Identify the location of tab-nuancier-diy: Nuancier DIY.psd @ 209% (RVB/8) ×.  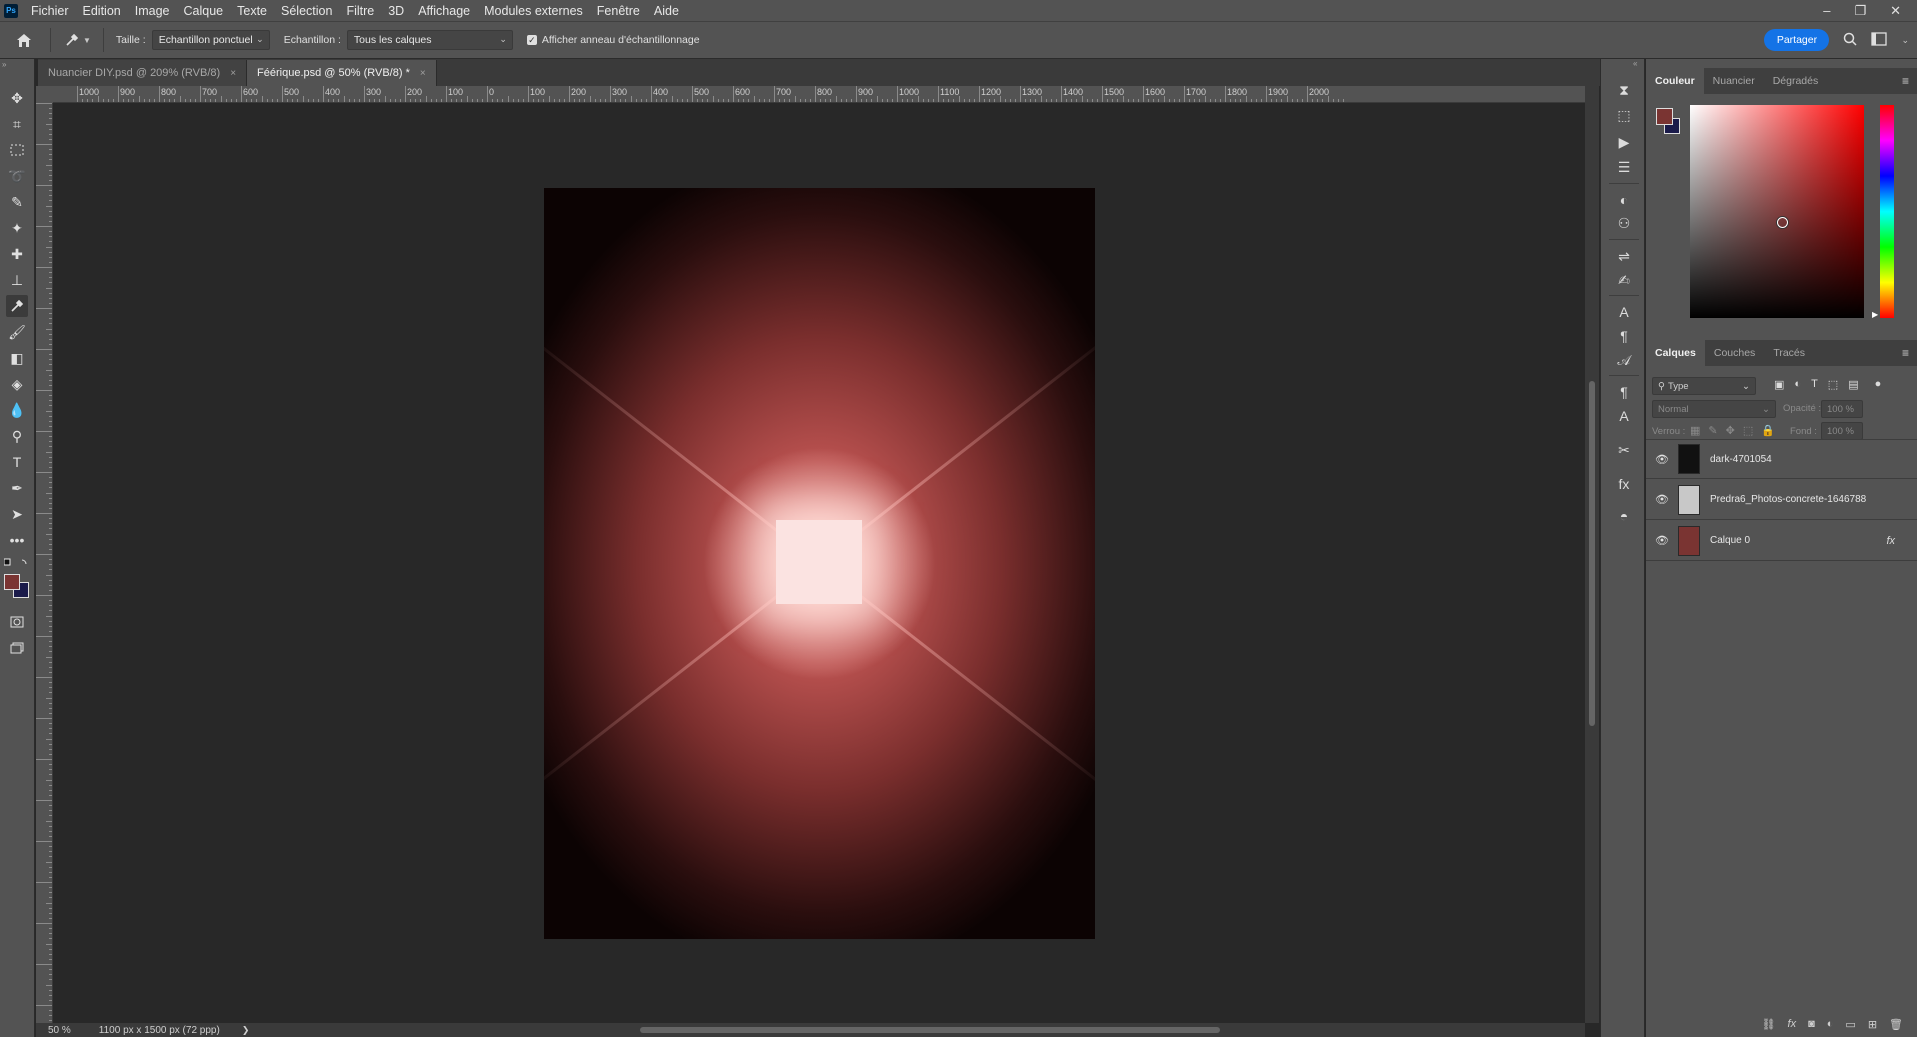
(143, 73).